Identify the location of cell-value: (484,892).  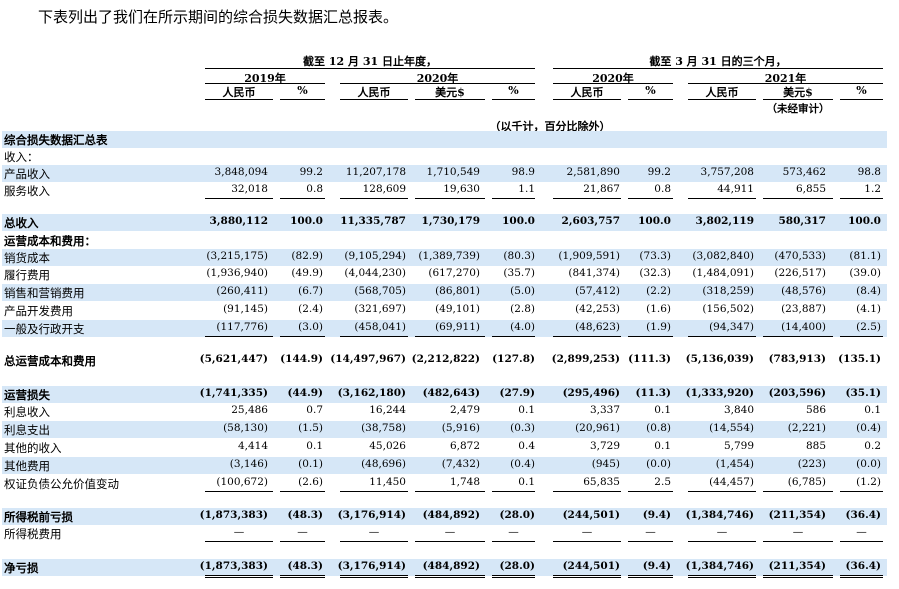
(451, 566).